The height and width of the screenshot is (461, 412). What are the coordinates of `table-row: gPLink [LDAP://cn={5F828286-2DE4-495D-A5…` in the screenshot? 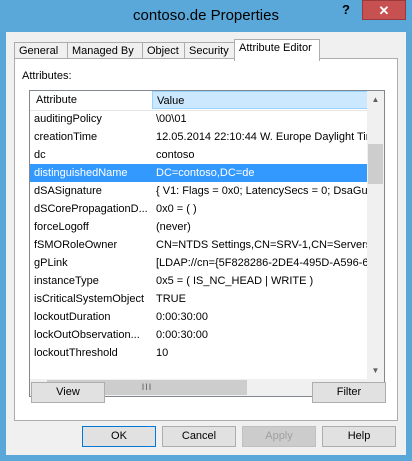 It's located at (199, 263).